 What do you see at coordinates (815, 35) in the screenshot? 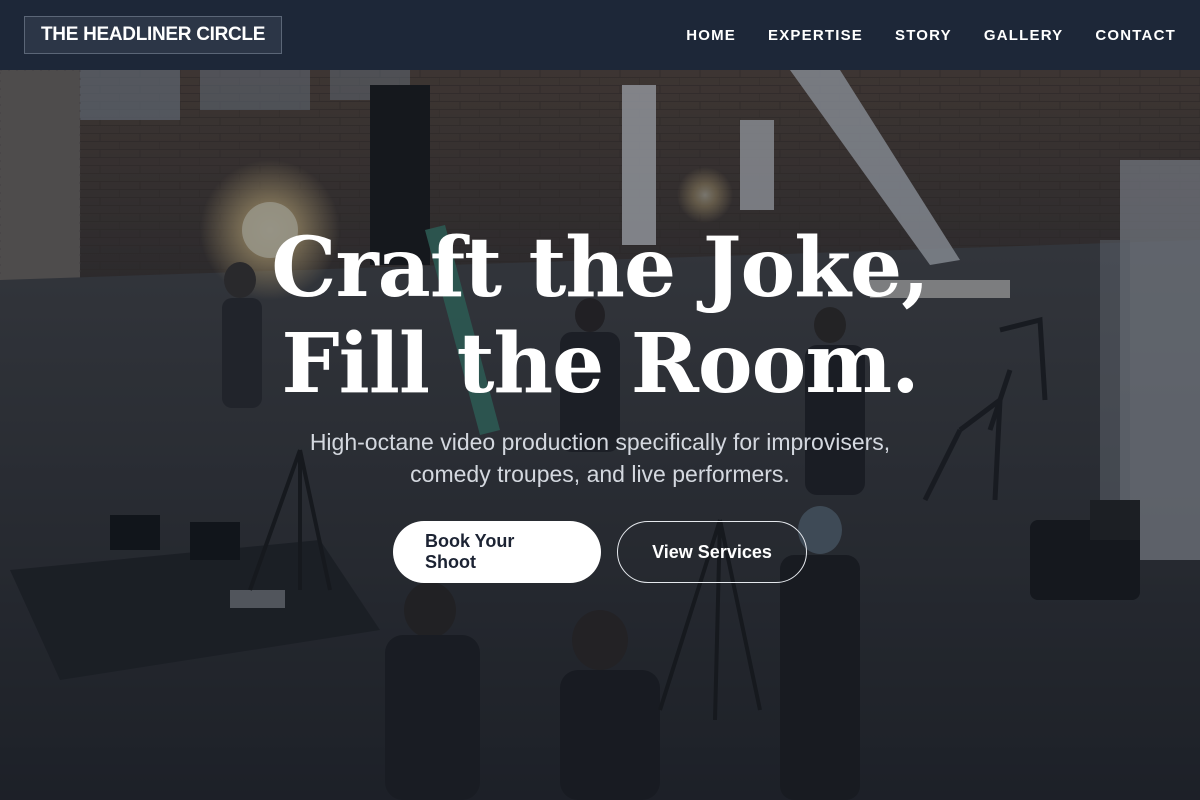
I see `nav-expertise: EXPERTISE` at bounding box center [815, 35].